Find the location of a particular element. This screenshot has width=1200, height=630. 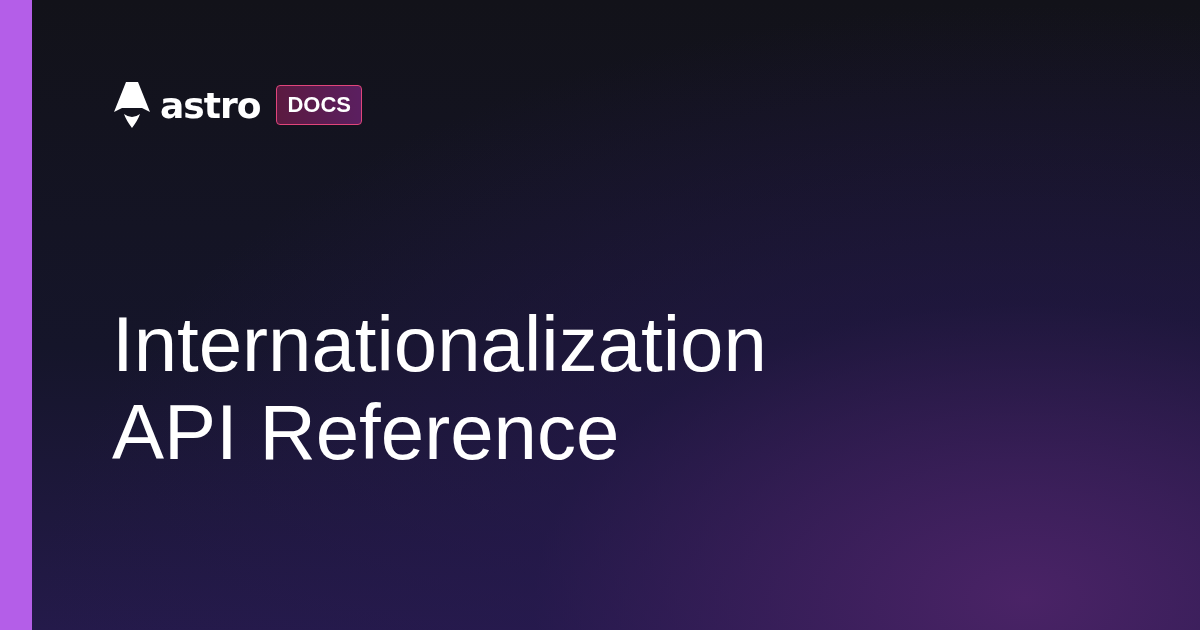

rocket-logo-icon is located at coordinates (132, 105).